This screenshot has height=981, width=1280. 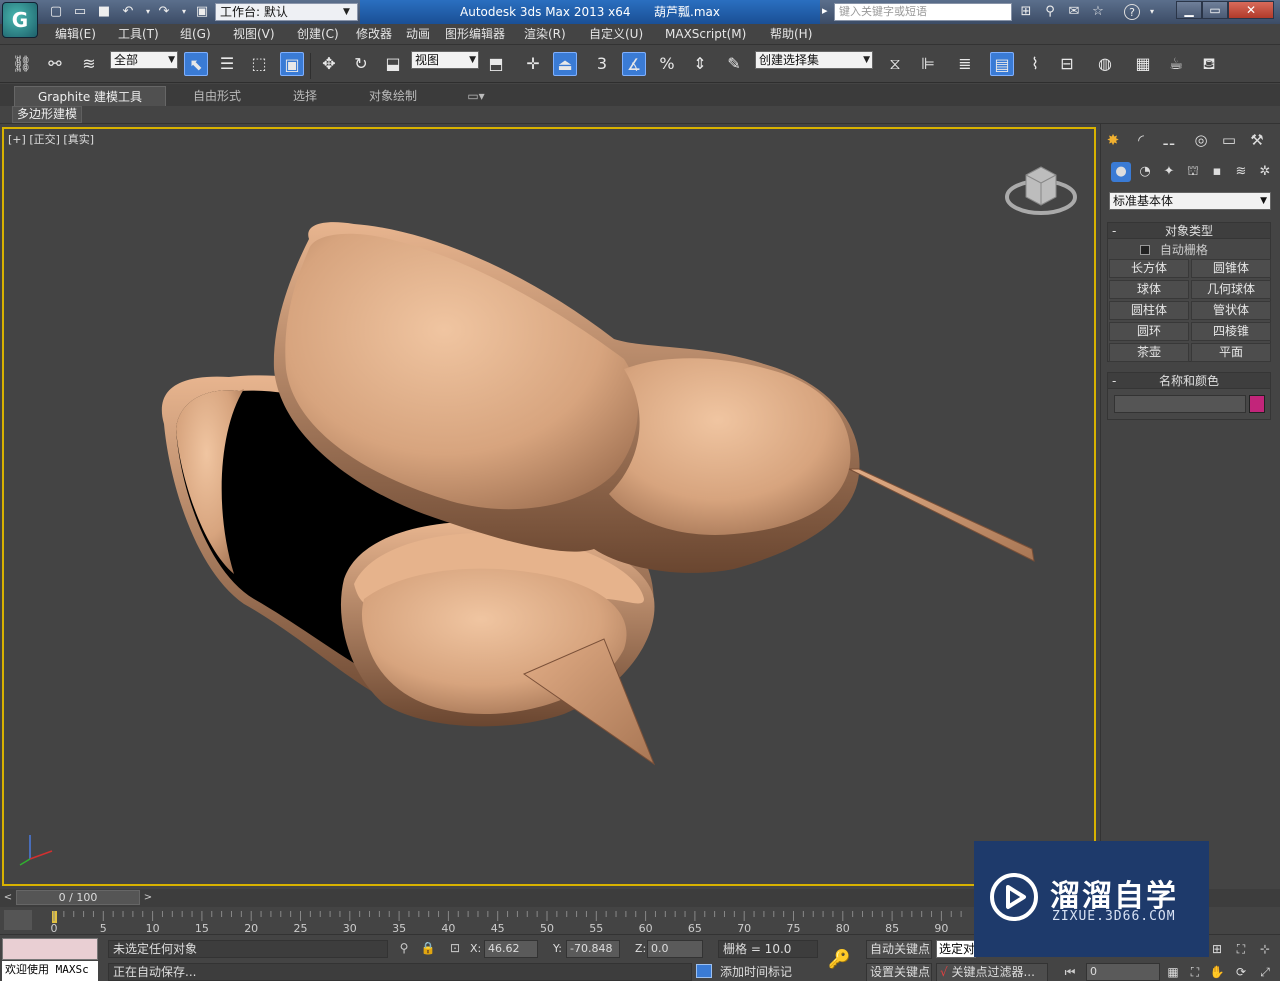 I want to click on auto-key-button: 自动关键点, so click(x=899, y=949).